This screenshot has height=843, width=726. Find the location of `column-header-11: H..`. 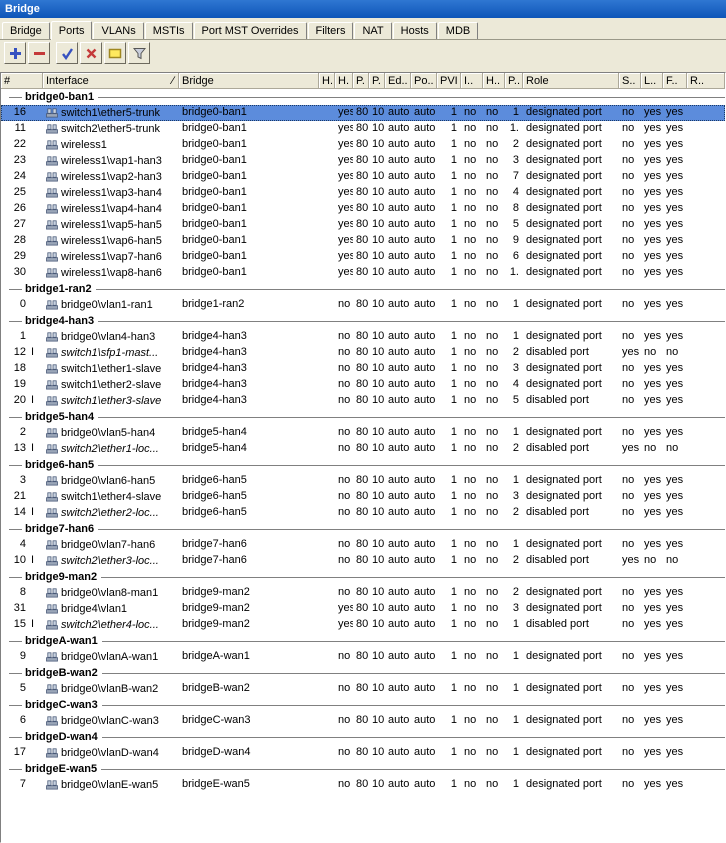

column-header-11: H.. is located at coordinates (494, 81).